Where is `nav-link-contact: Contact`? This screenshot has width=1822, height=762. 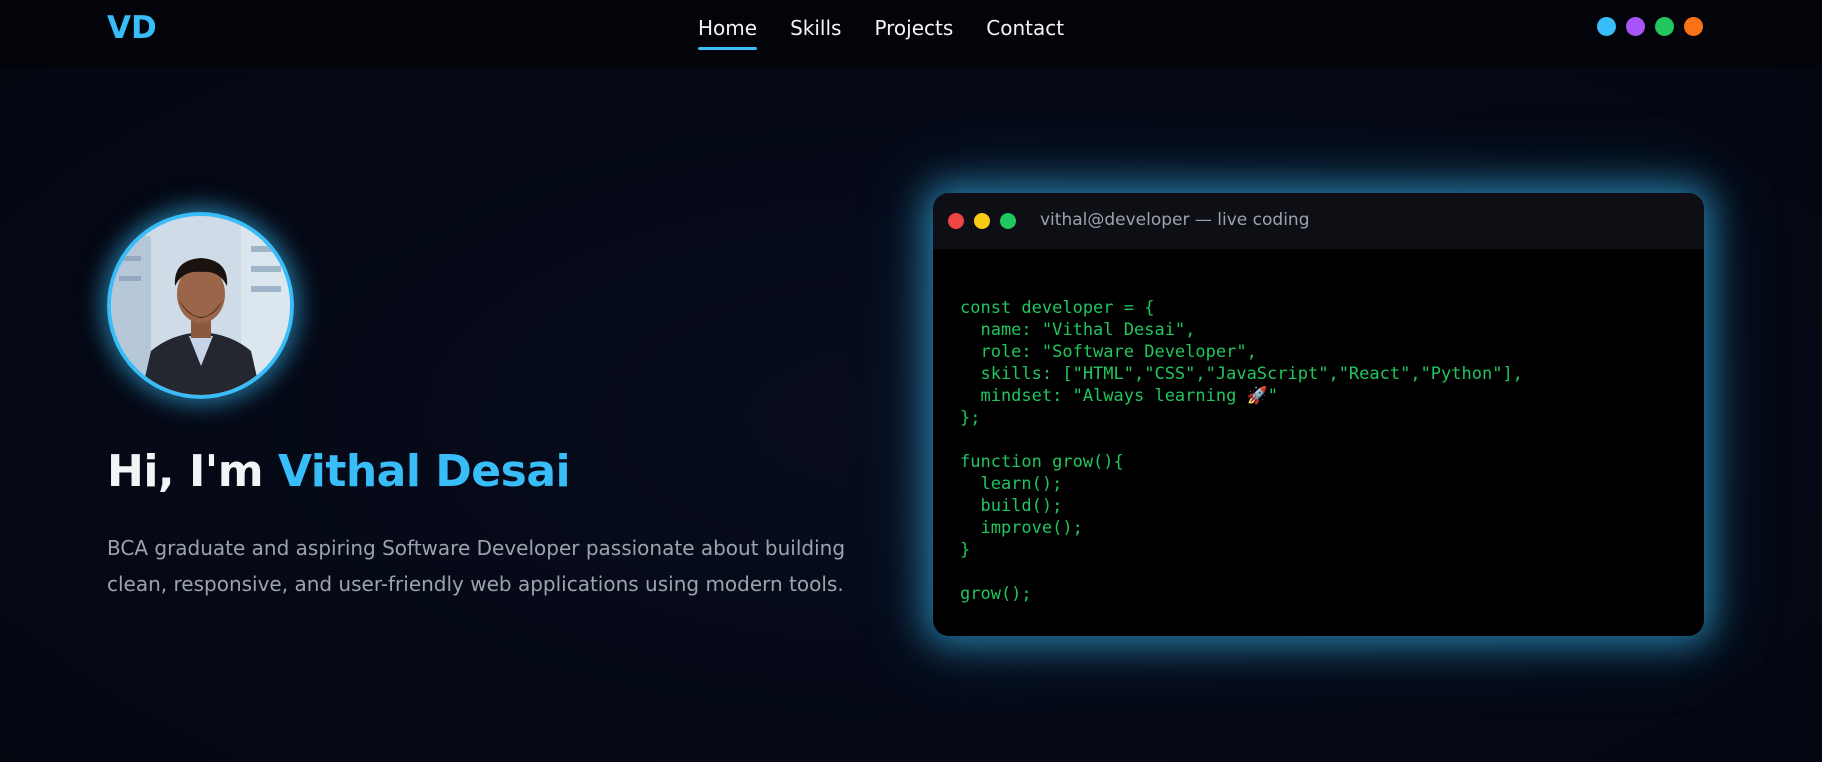
nav-link-contact: Contact is located at coordinates (1025, 31).